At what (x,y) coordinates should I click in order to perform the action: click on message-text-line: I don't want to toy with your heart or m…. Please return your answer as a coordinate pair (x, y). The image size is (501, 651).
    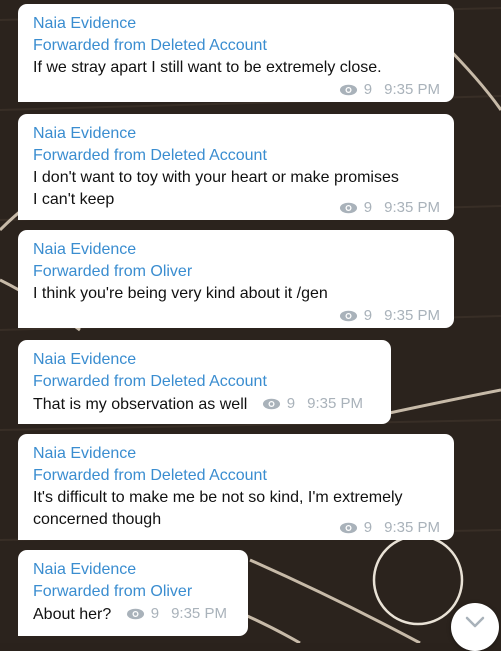
    Looking at the image, I should click on (216, 177).